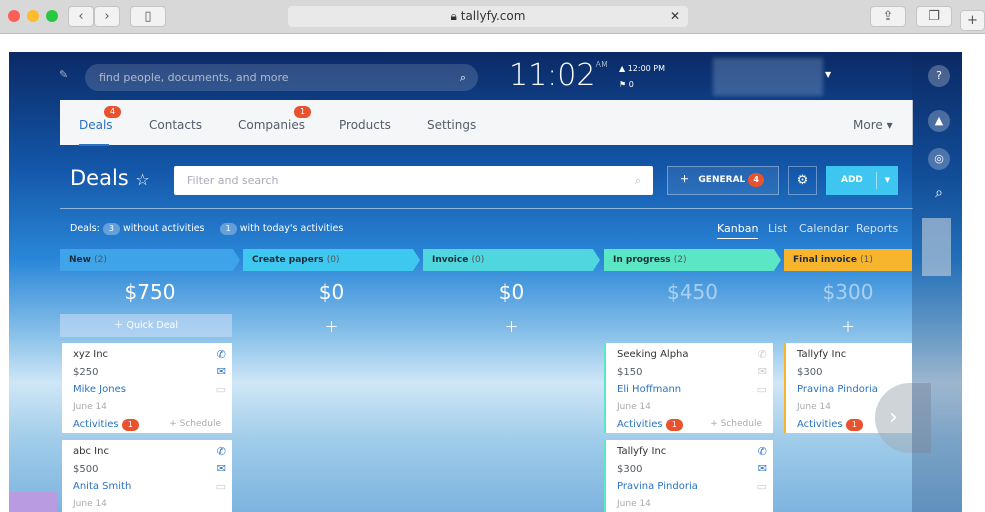 The width and height of the screenshot is (985, 512). What do you see at coordinates (939, 159) in the screenshot?
I see `chat-icon: ◎` at bounding box center [939, 159].